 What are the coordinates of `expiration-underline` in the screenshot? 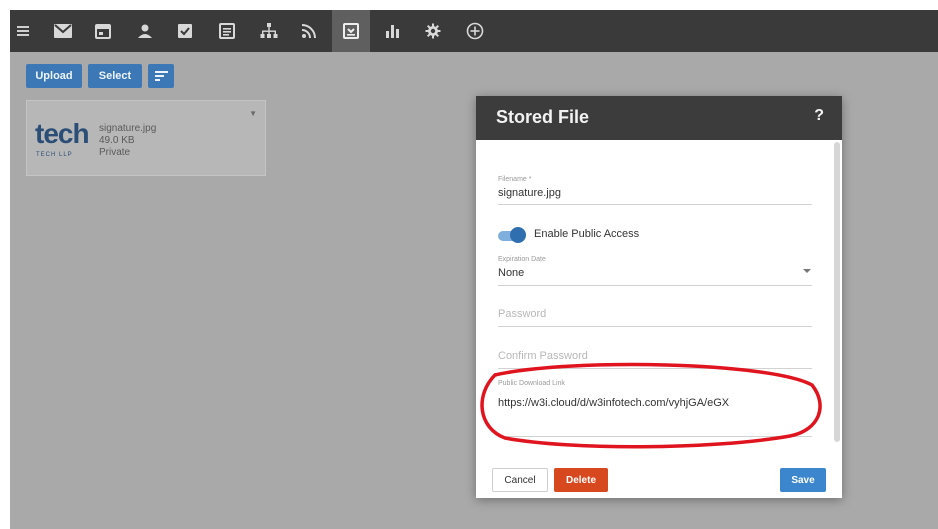 It's located at (655, 285).